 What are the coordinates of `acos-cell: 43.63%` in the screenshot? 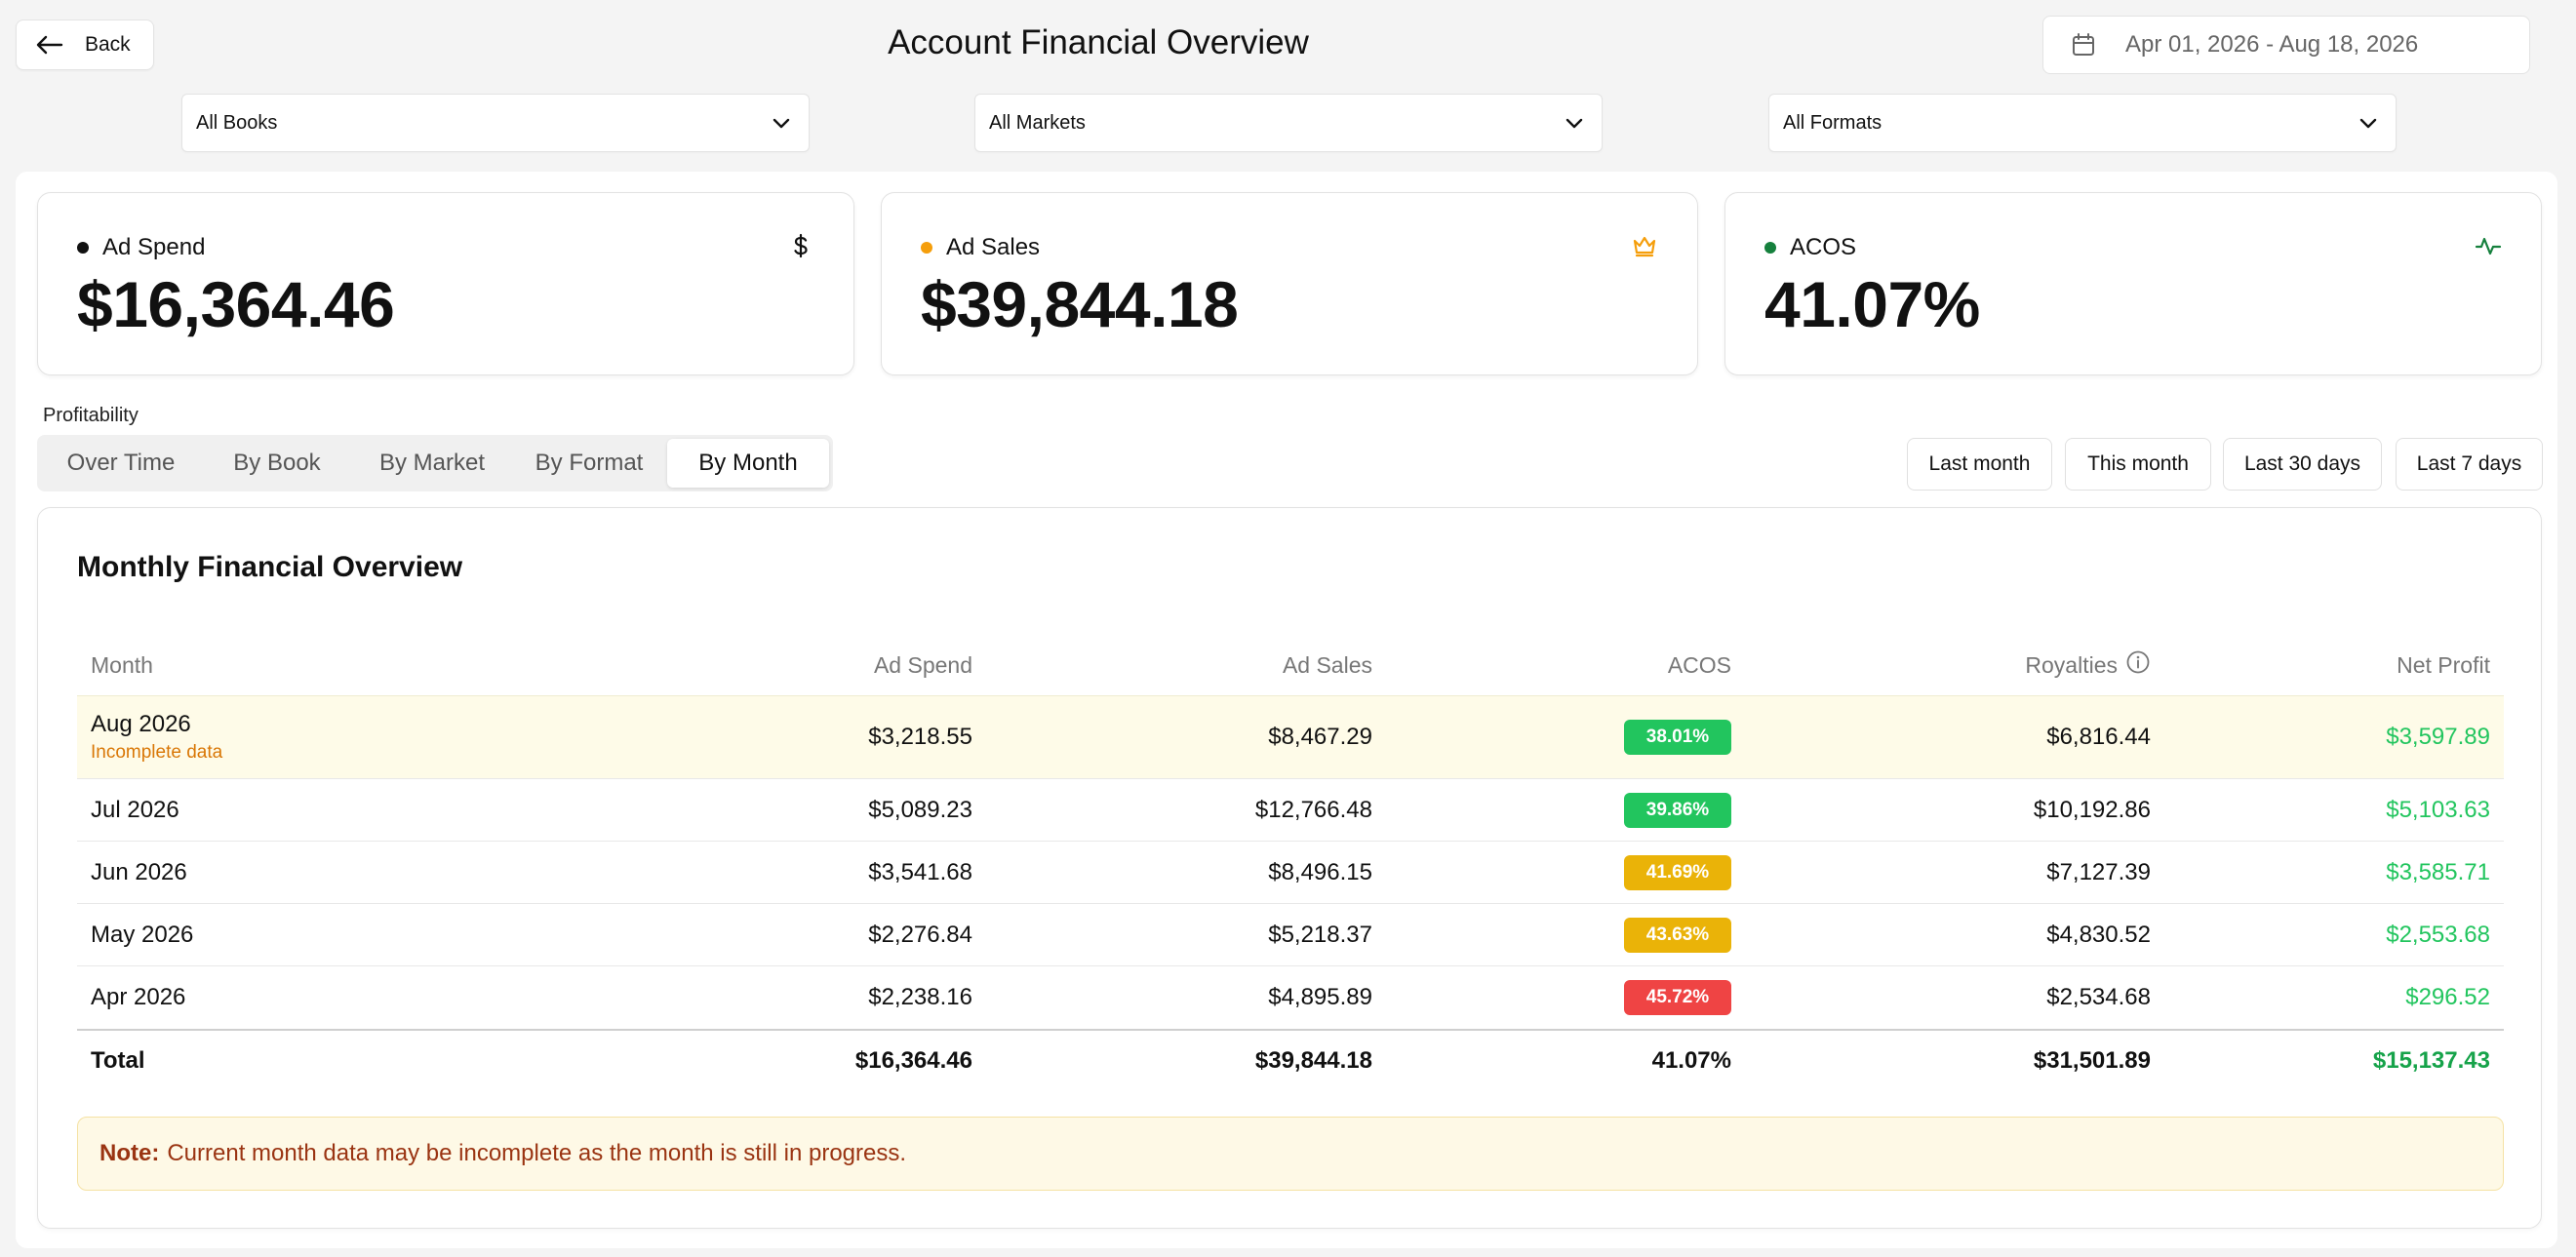 It's located at (1677, 935).